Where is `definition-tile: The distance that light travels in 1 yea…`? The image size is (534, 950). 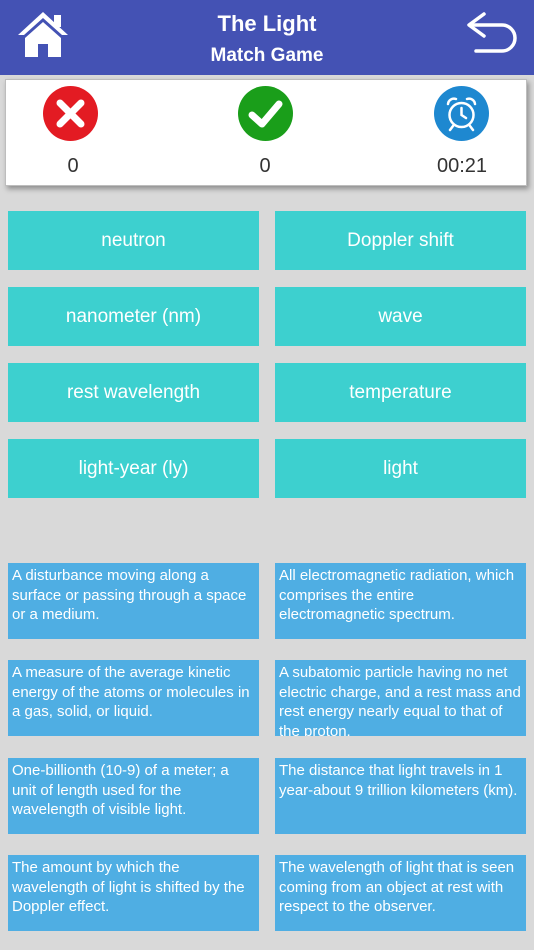 definition-tile: The distance that light travels in 1 yea… is located at coordinates (400, 796).